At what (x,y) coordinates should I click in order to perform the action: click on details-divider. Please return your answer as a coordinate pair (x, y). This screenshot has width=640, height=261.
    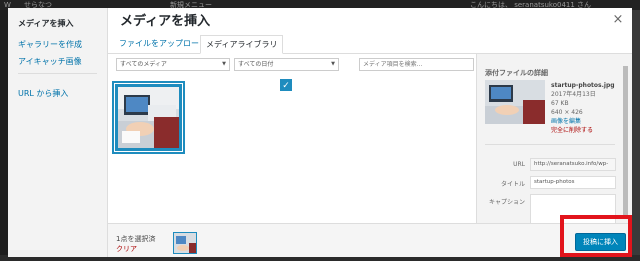
    Looking at the image, I should click on (550, 144).